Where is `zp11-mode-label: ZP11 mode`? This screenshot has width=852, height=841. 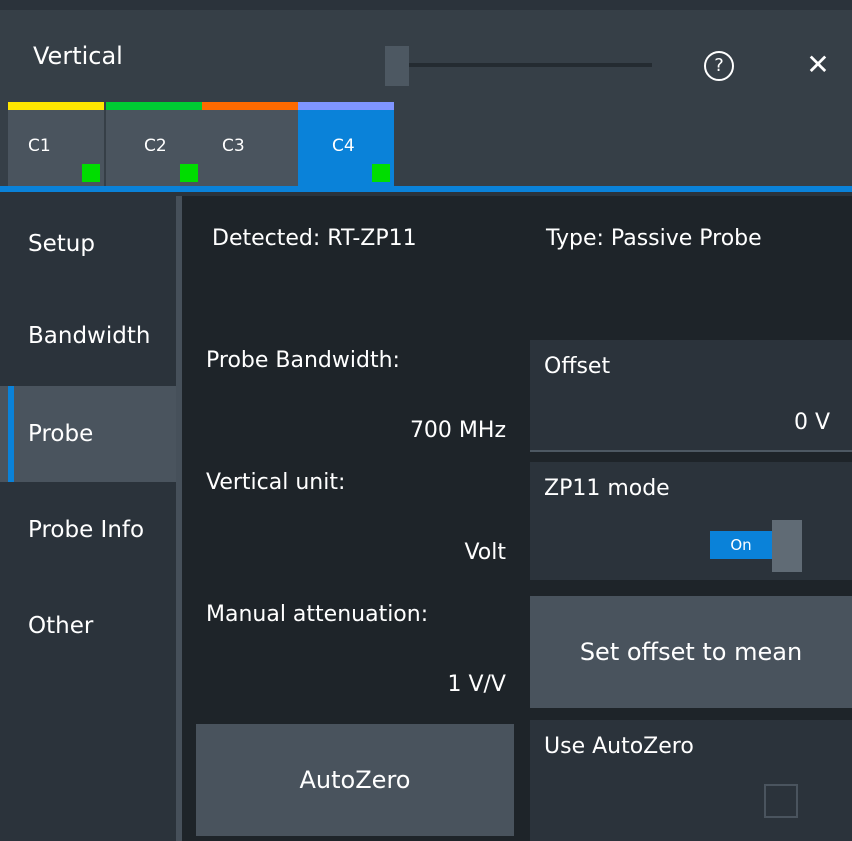 zp11-mode-label: ZP11 mode is located at coordinates (607, 488).